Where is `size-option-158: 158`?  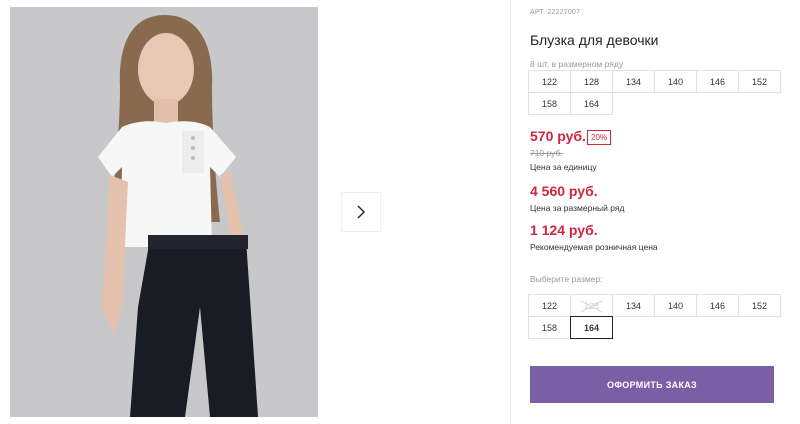
size-option-158: 158 is located at coordinates (549, 327).